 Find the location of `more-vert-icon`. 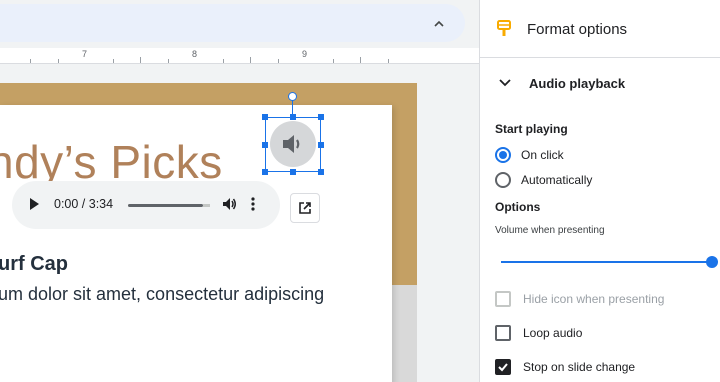

more-vert-icon is located at coordinates (253, 206).